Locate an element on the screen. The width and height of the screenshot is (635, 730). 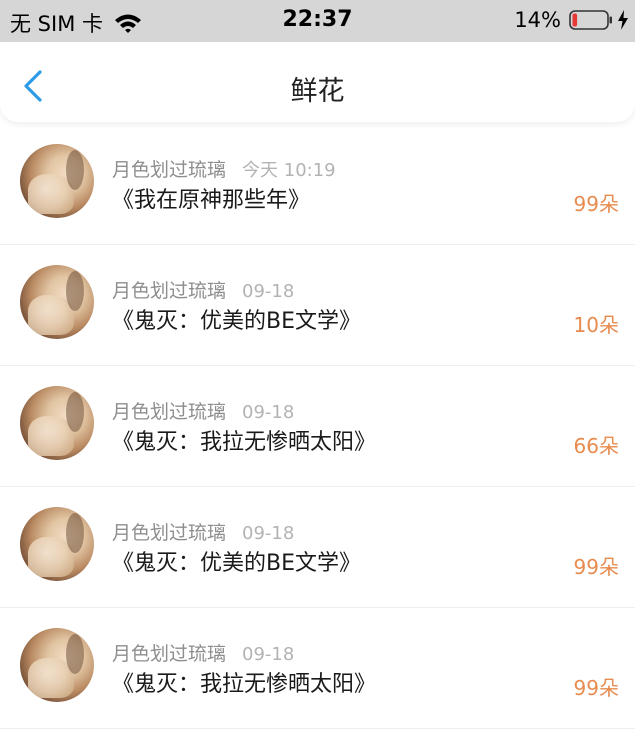
battery-percent: 14% is located at coordinates (537, 20).